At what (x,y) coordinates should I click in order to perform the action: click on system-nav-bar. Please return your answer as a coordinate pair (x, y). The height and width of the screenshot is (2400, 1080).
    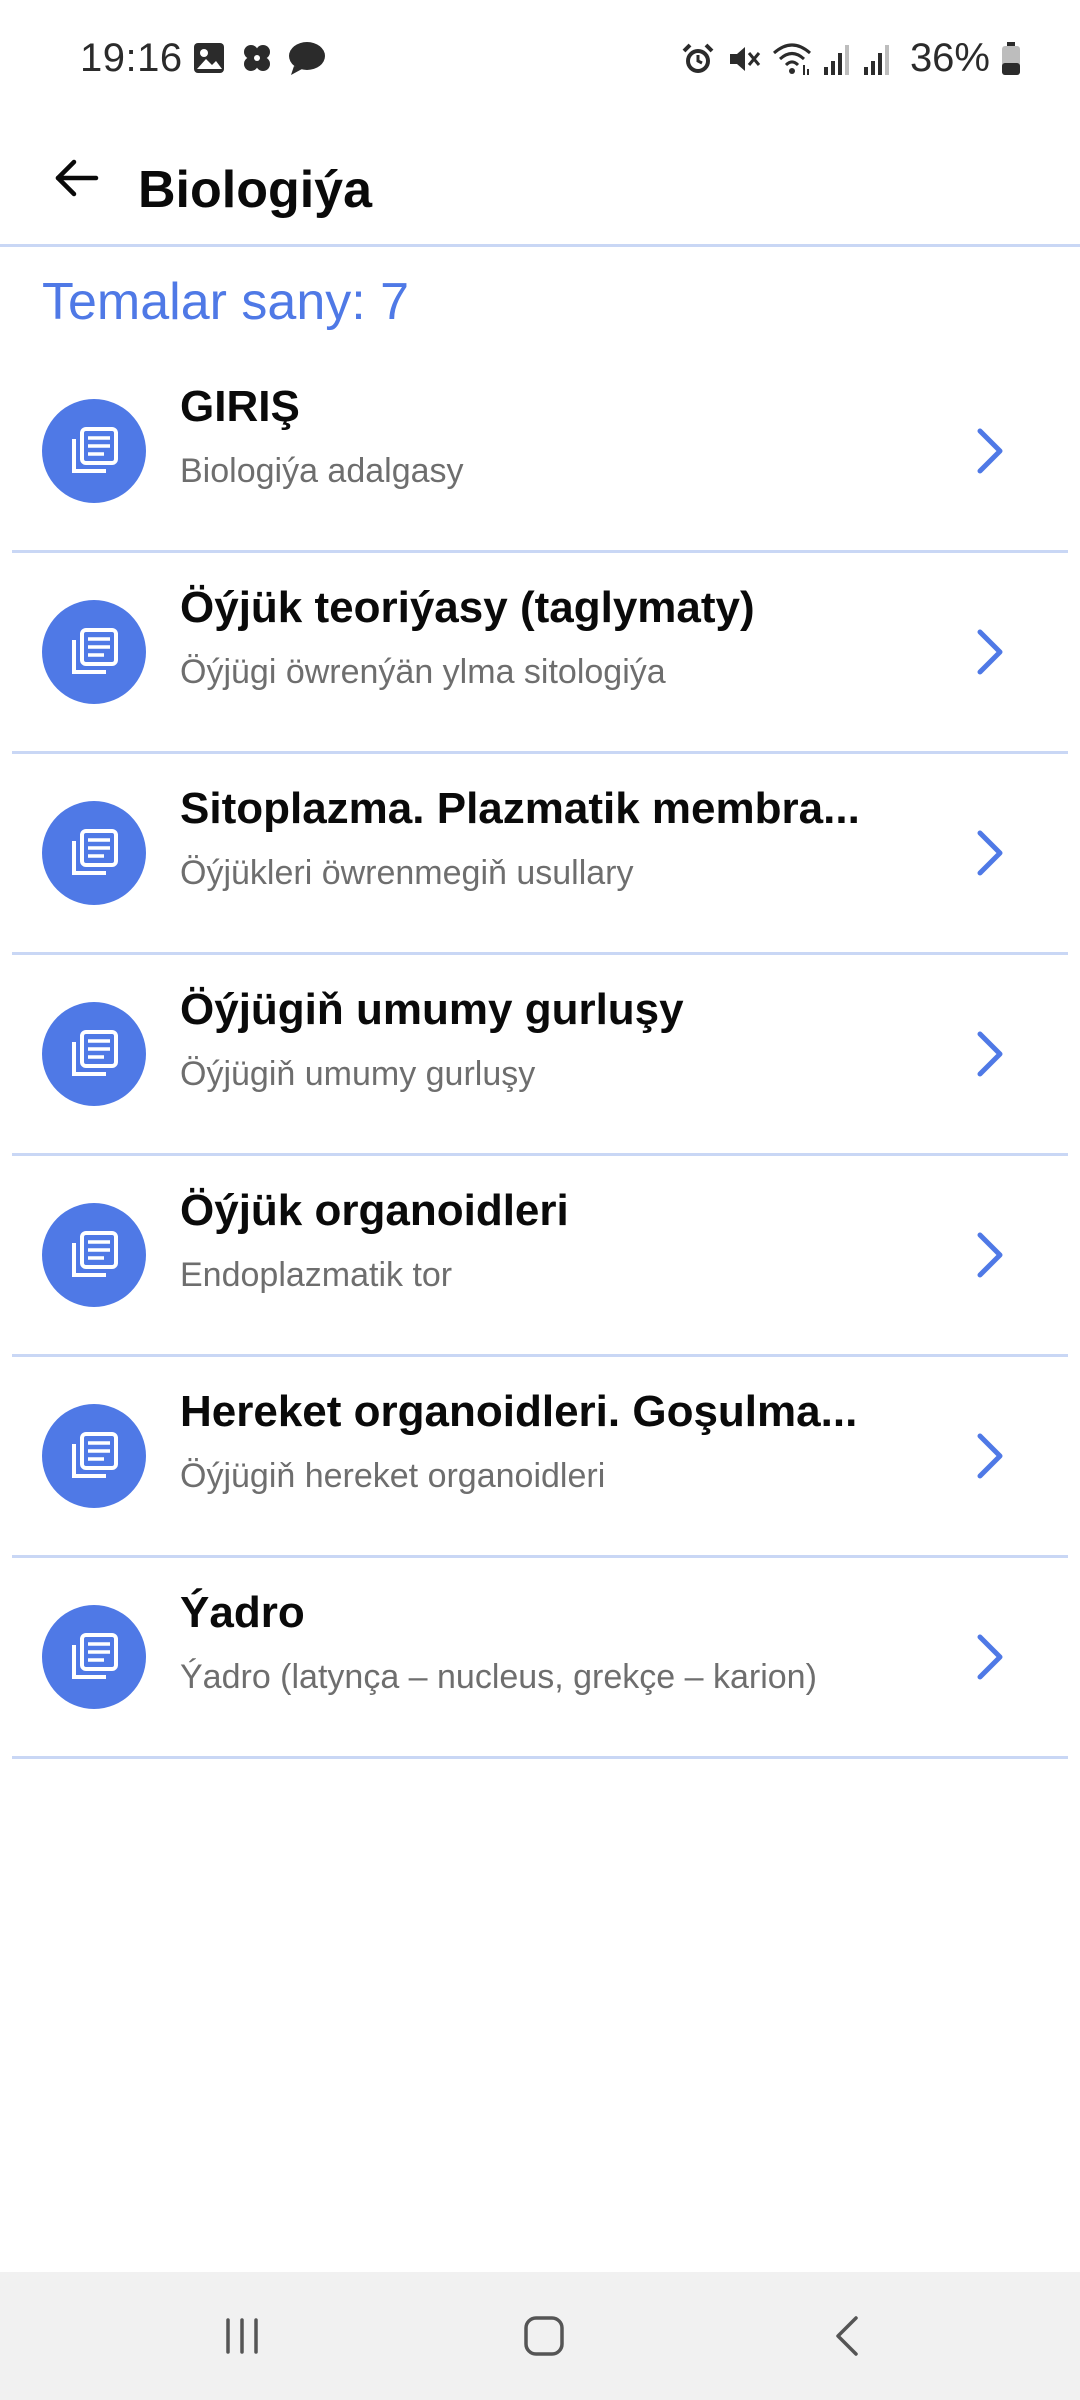
    Looking at the image, I should click on (540, 2336).